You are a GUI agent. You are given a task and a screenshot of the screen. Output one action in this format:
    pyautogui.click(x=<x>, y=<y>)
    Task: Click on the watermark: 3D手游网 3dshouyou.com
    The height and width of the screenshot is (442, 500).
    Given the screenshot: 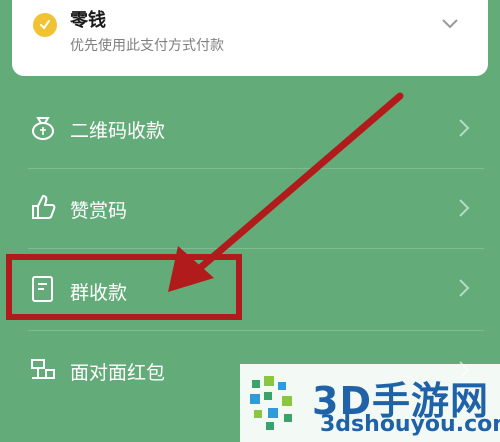 What is the action you would take?
    pyautogui.click(x=370, y=403)
    